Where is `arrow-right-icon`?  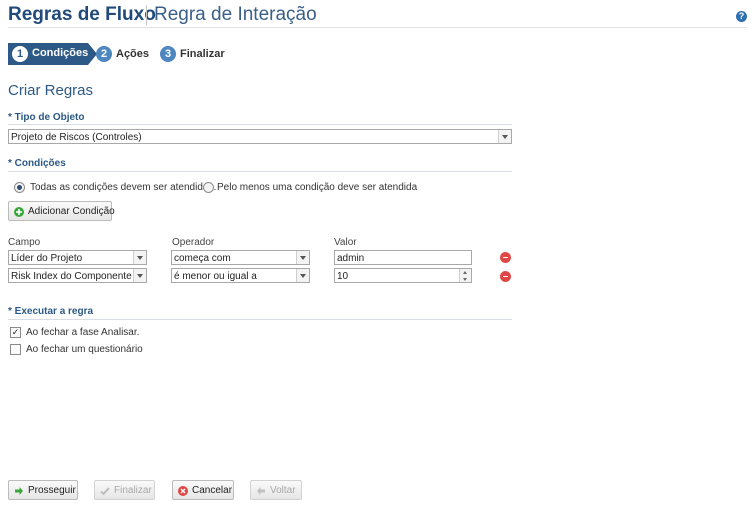 arrow-right-icon is located at coordinates (19, 491).